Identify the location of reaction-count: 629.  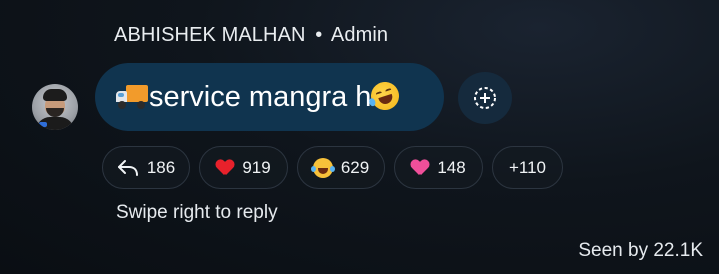
(355, 167).